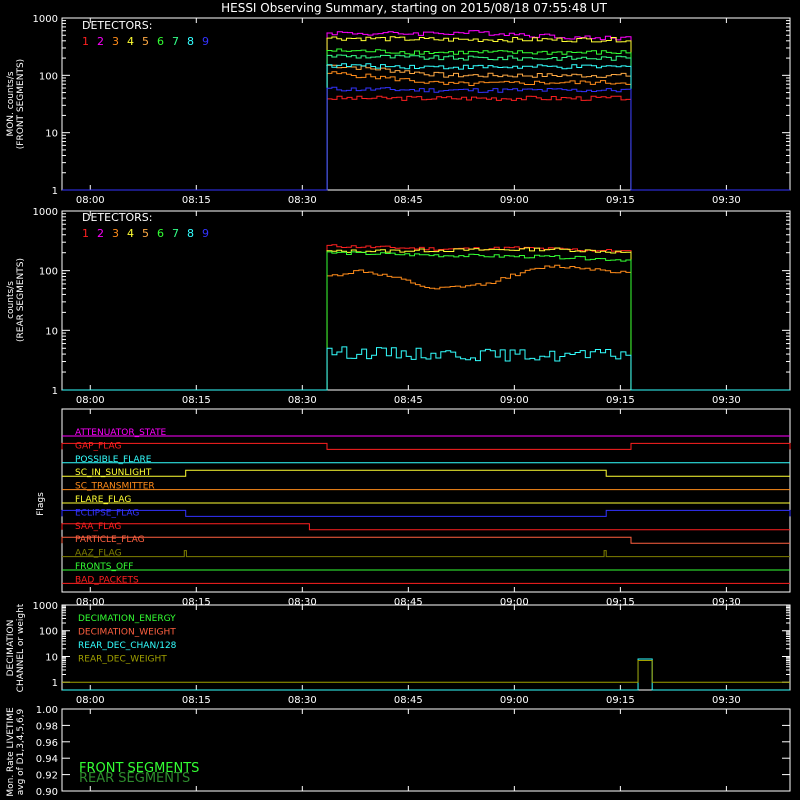 Image resolution: width=800 pixels, height=800 pixels. Describe the element at coordinates (45, 212) in the screenshot. I see `rear-ytick-label: 1000` at that location.